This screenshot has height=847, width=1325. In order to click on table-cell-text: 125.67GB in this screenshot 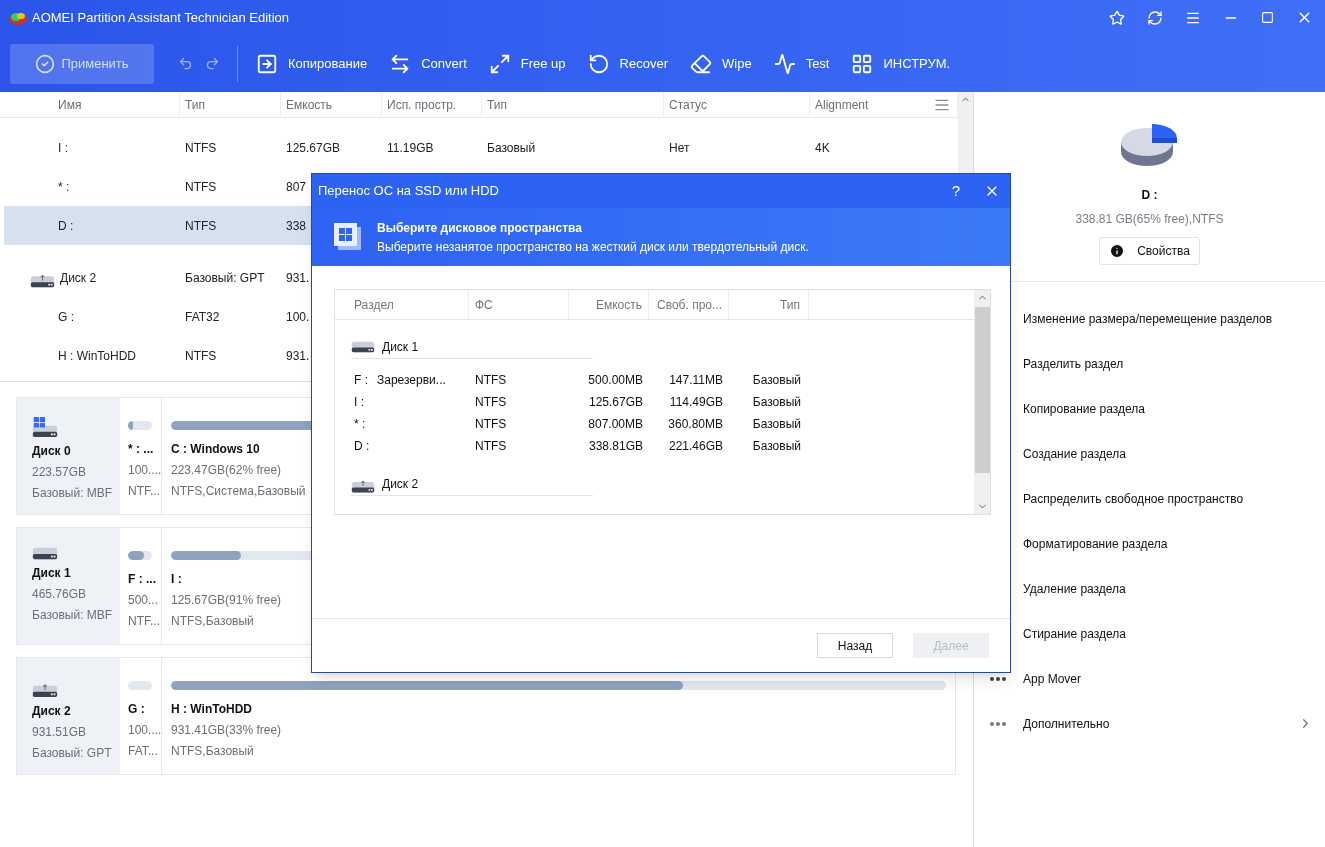, I will do `click(615, 402)`.